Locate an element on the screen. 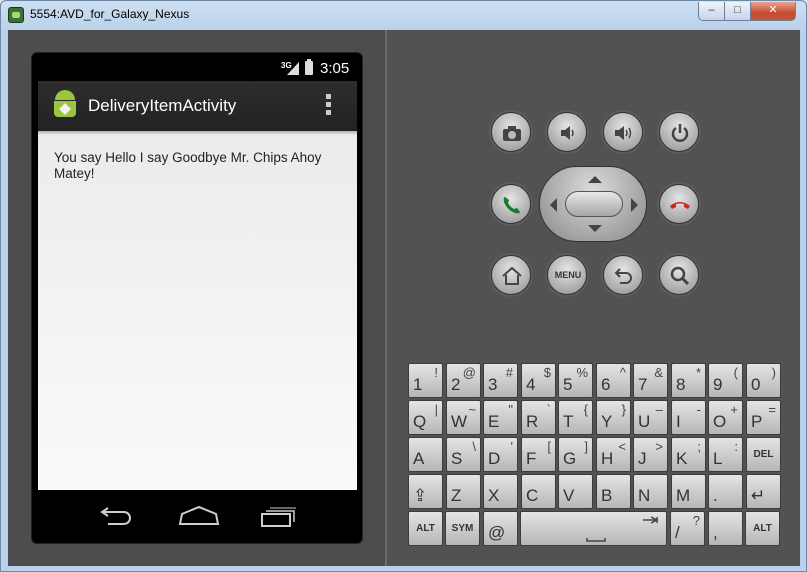  dpad-up-icon is located at coordinates (595, 179).